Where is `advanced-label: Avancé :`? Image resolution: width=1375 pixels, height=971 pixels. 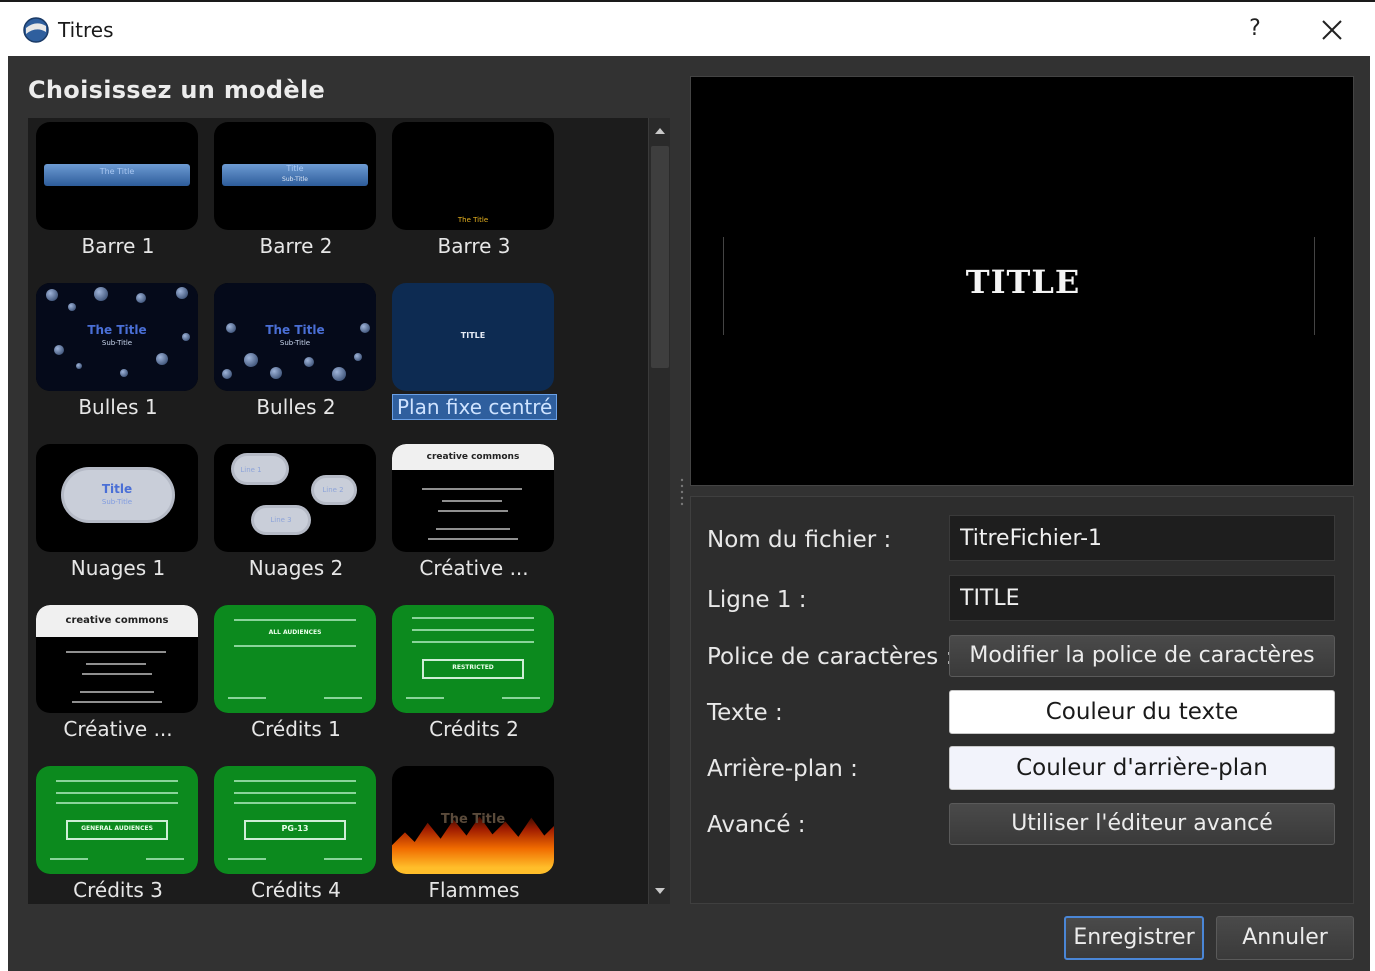
advanced-label: Avancé : is located at coordinates (756, 825).